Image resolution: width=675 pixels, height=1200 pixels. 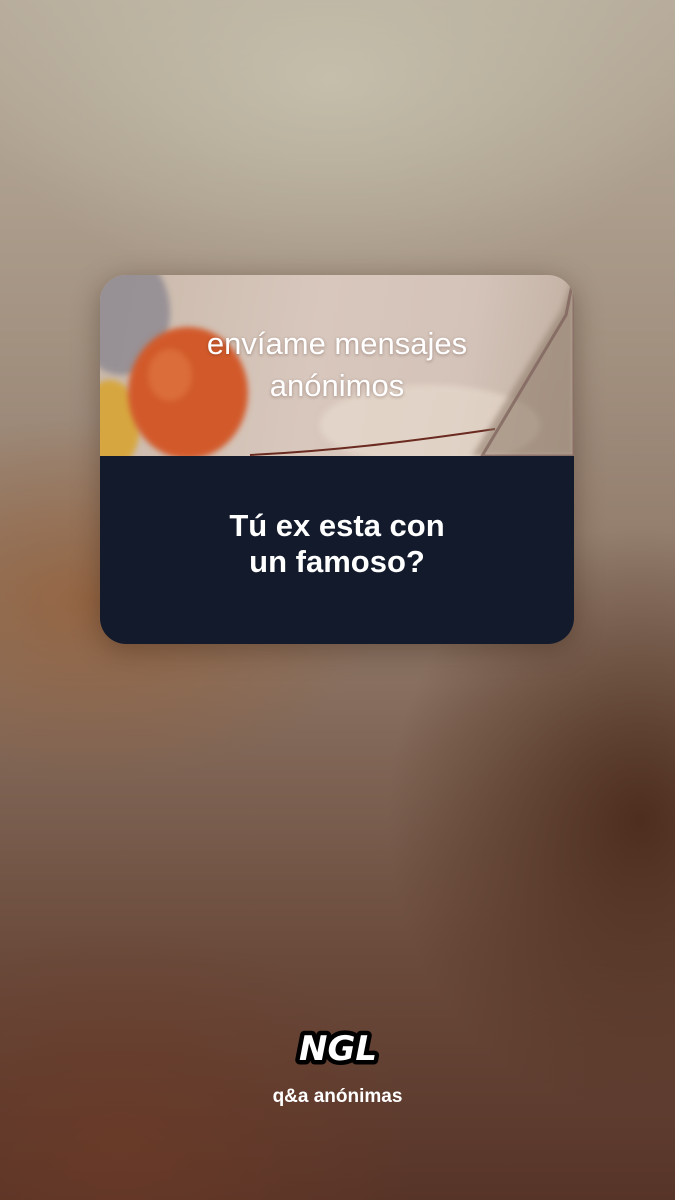 I want to click on question-panel: Tú ex esta con un famoso?, so click(x=337, y=550).